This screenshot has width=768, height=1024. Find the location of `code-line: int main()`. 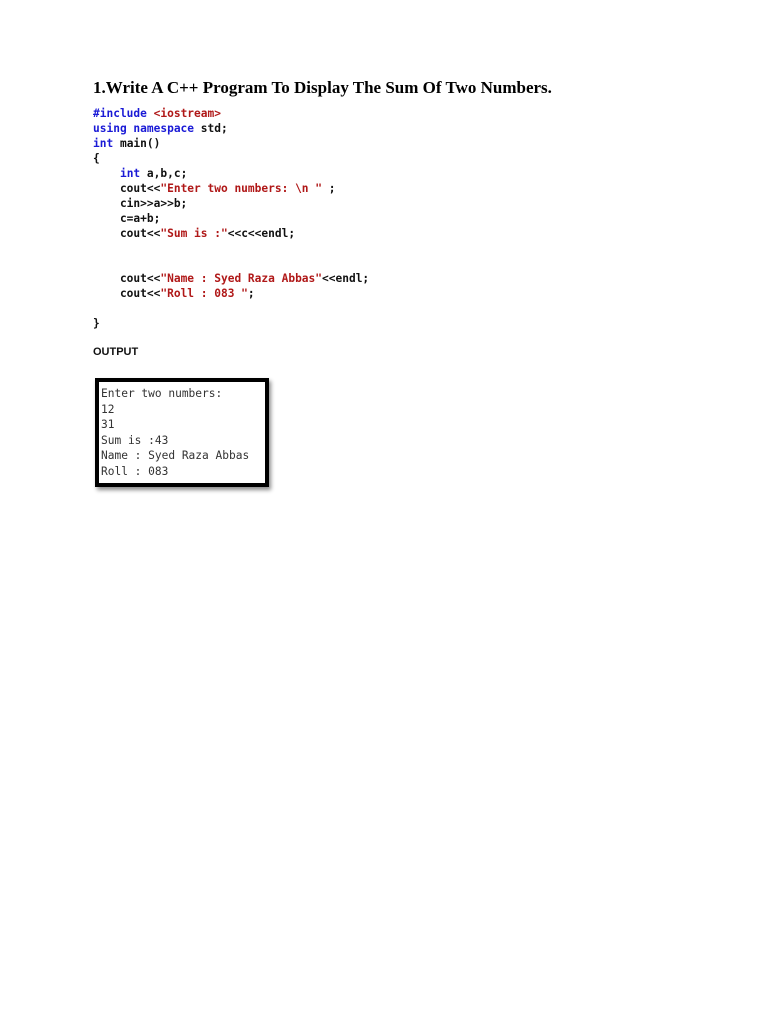

code-line: int main() is located at coordinates (231, 143).